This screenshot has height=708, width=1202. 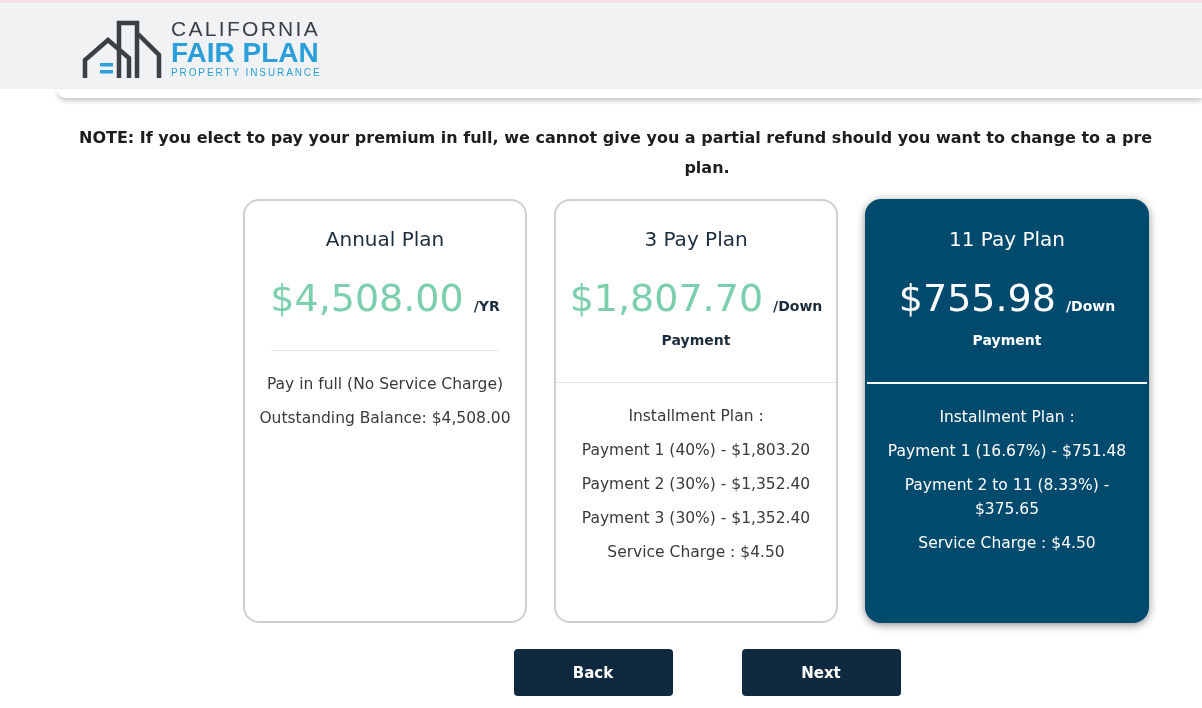 What do you see at coordinates (707, 168) in the screenshot?
I see `note-text: plan.` at bounding box center [707, 168].